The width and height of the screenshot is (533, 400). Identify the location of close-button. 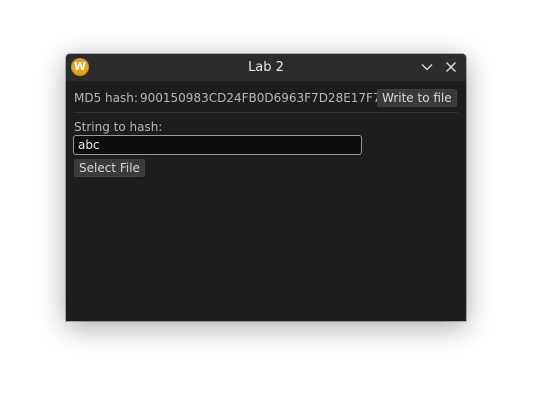
(451, 67).